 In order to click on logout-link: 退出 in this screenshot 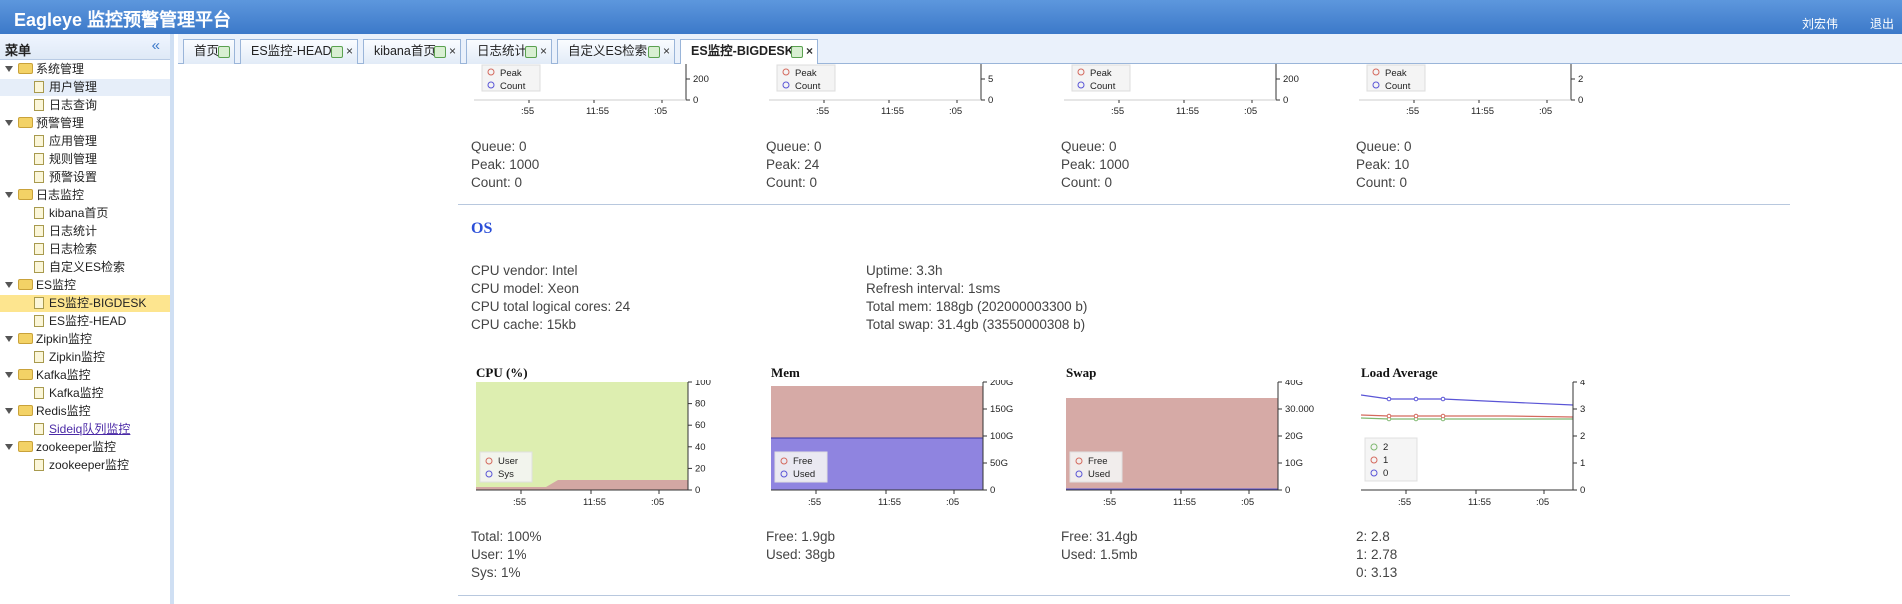, I will do `click(1882, 23)`.